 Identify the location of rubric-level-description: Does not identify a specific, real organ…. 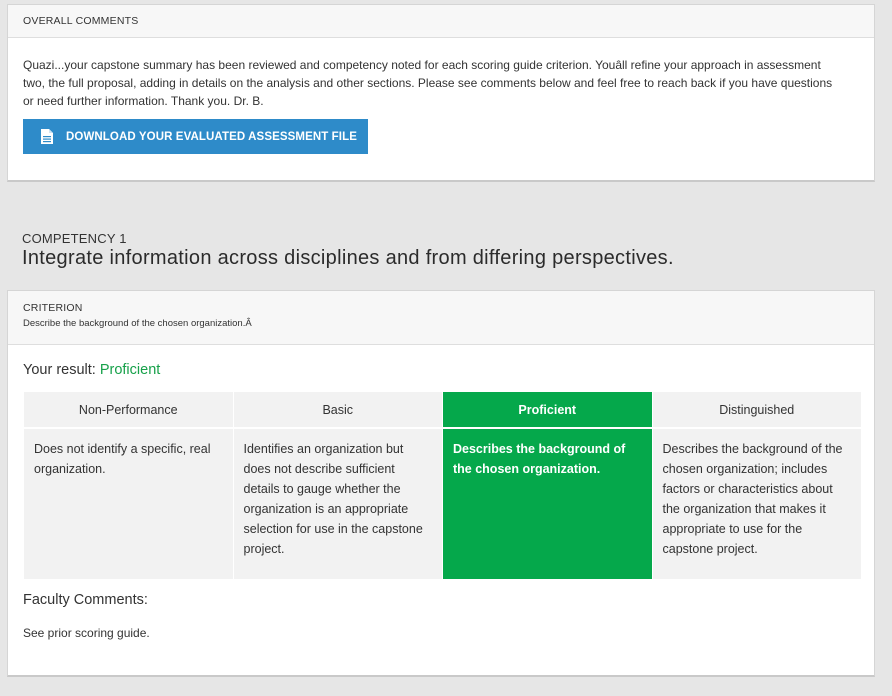
(128, 504).